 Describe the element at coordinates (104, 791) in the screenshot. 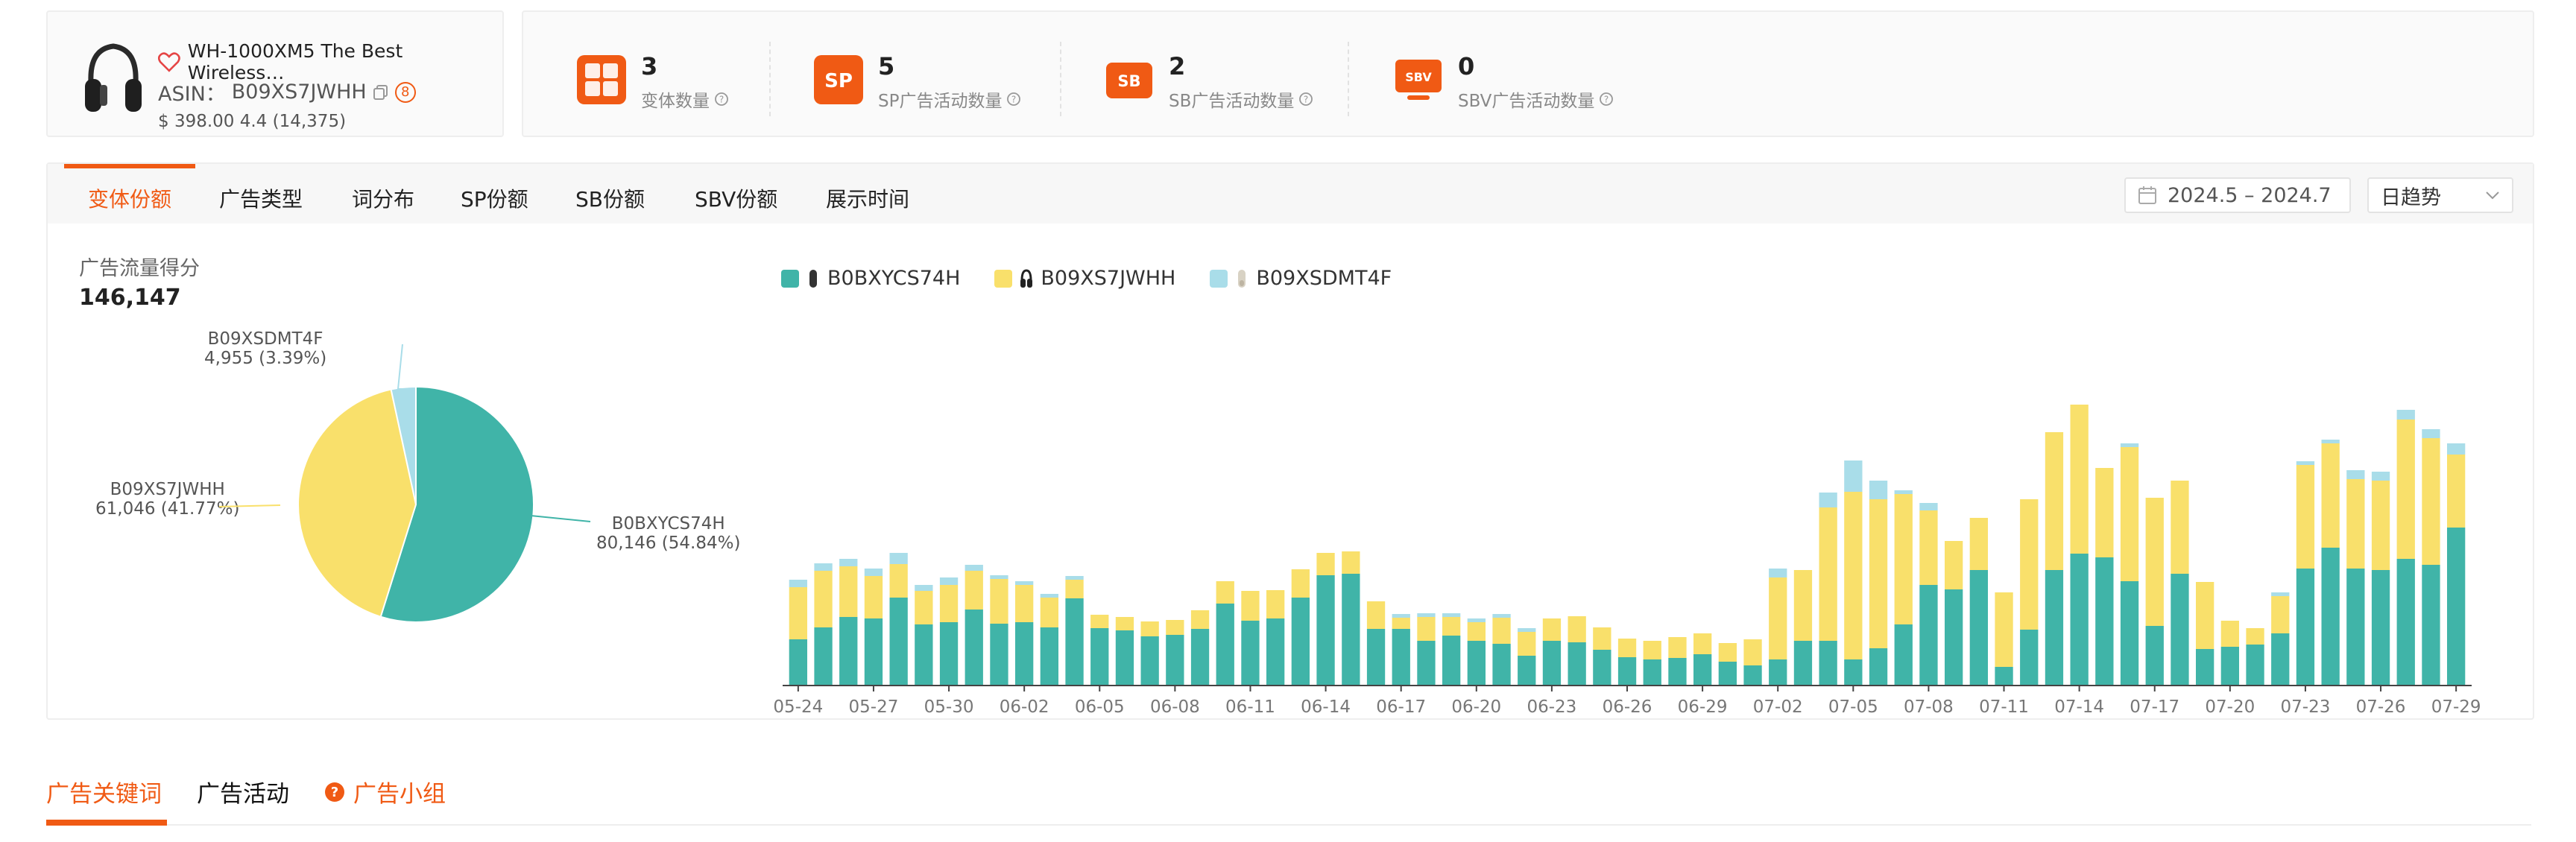

I see `tab-ad-keywords: 广告关键词` at that location.